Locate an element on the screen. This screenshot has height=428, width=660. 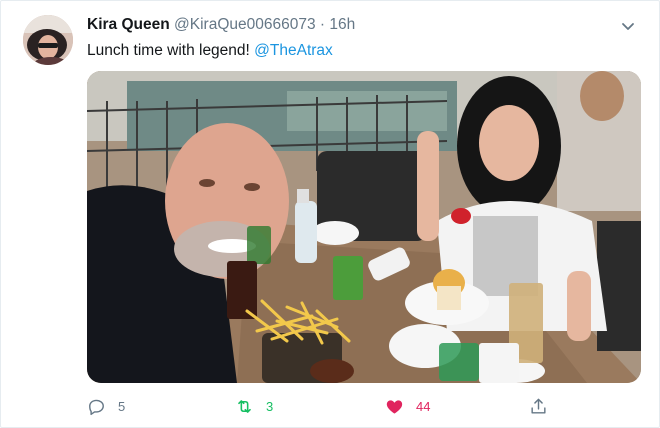
author-name: Kira Queen is located at coordinates (128, 24).